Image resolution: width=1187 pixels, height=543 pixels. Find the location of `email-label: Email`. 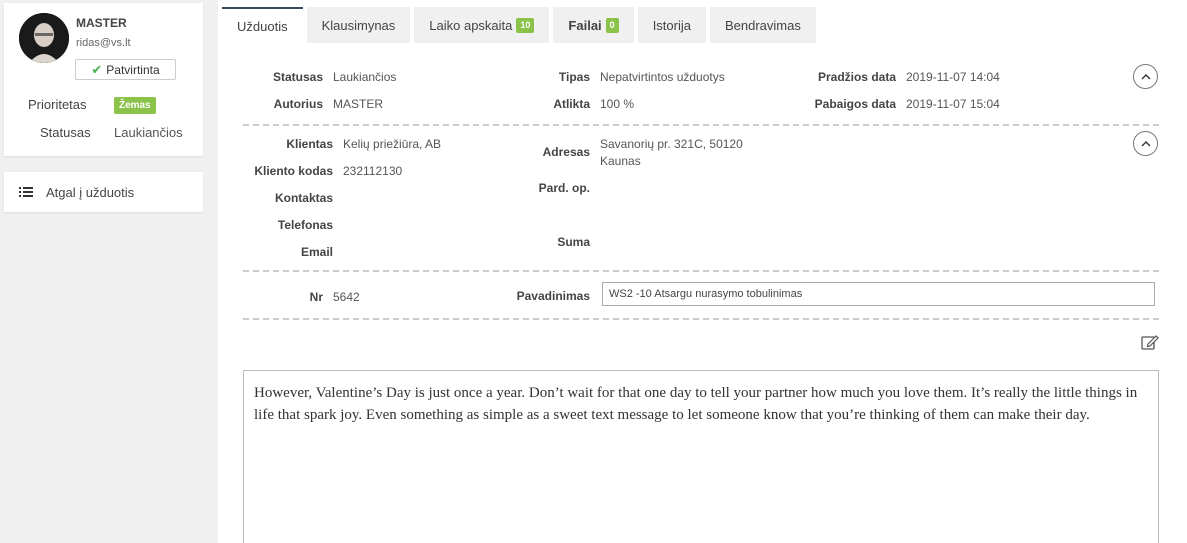

email-label: Email is located at coordinates (316, 252).